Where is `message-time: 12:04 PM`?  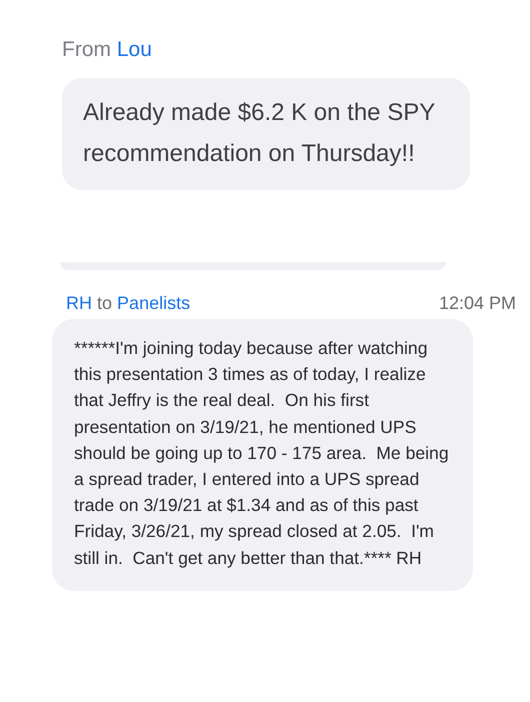
message-time: 12:04 PM is located at coordinates (477, 303).